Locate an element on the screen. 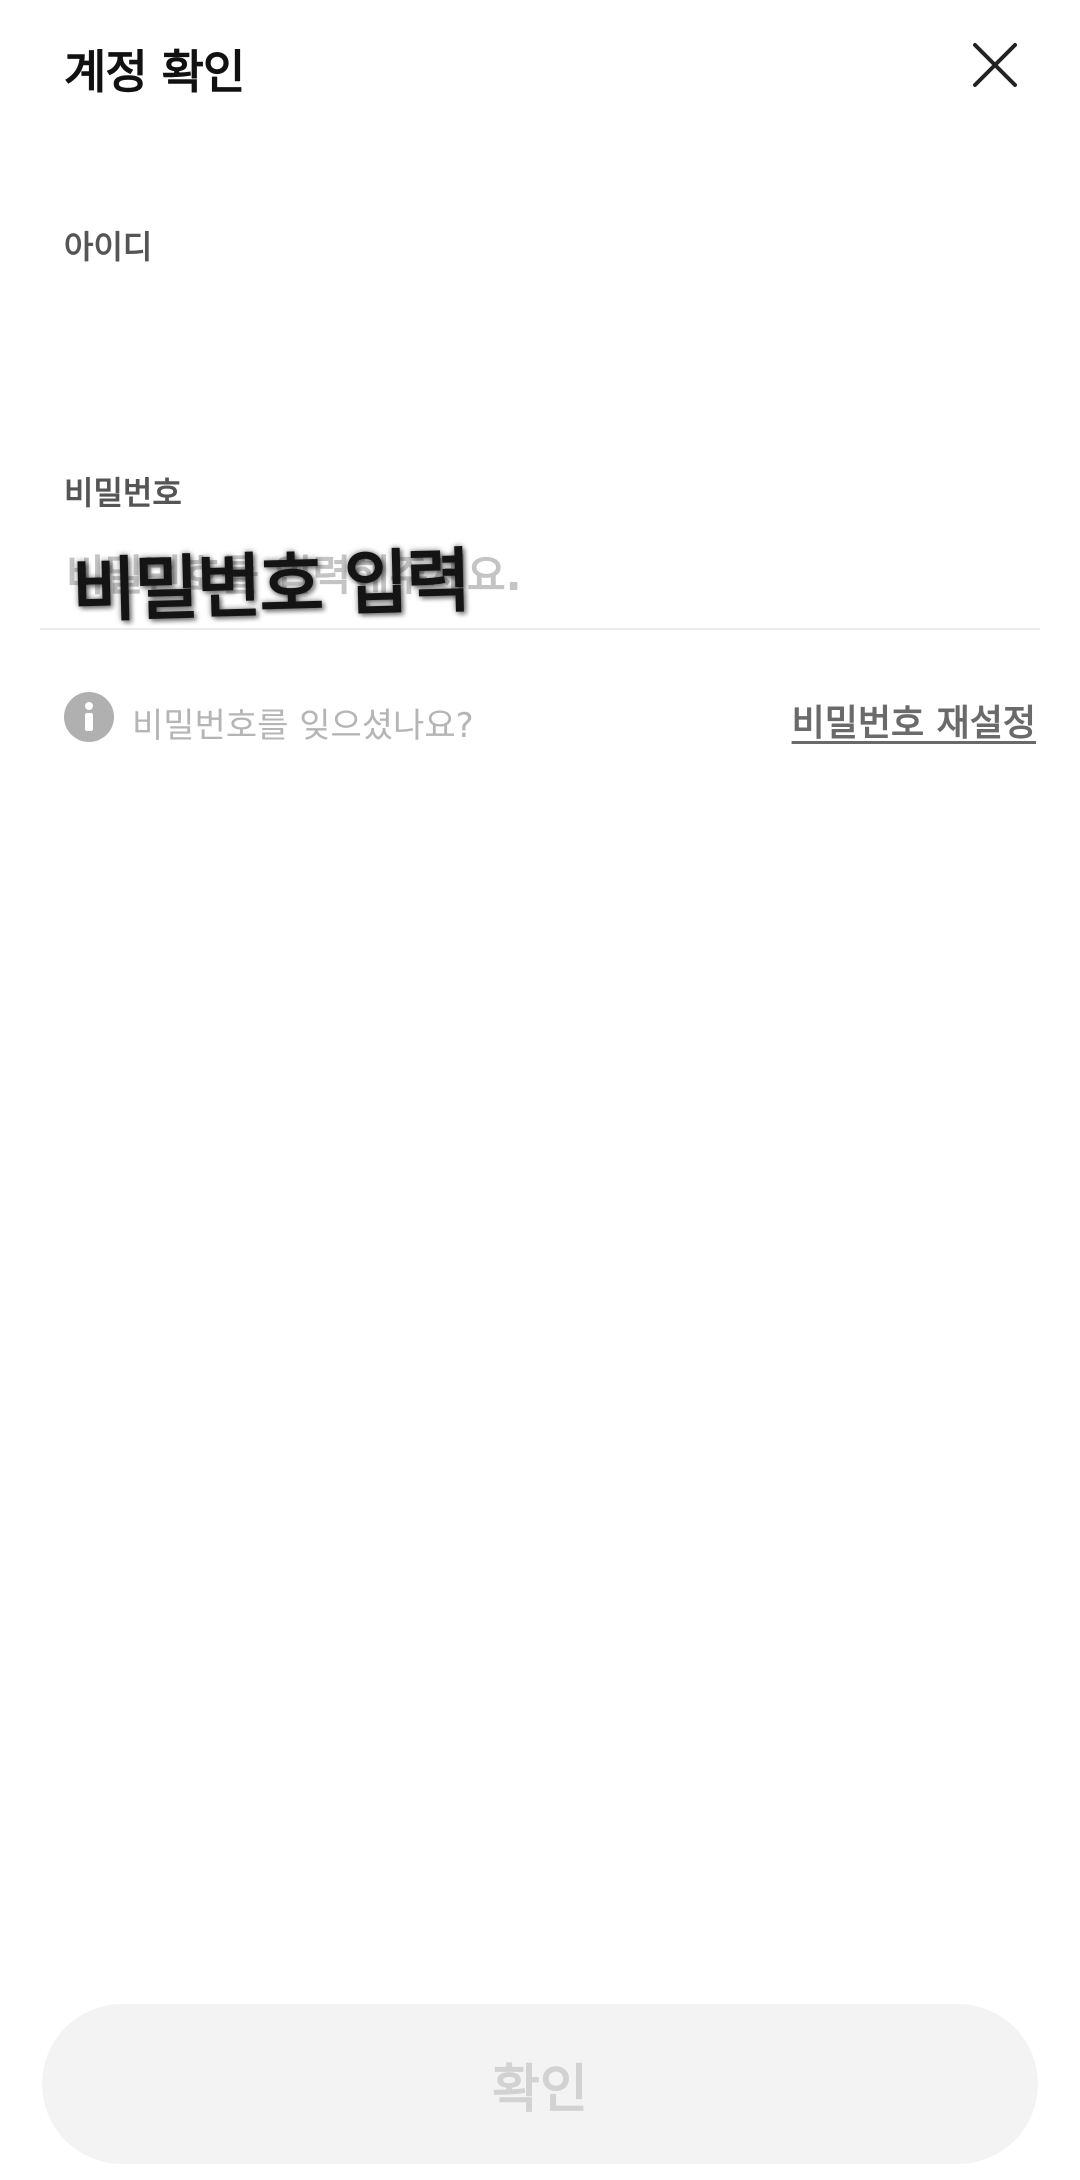 Image resolution: width=1080 pixels, height=2180 pixels. header: 계정 확인 is located at coordinates (540, 65).